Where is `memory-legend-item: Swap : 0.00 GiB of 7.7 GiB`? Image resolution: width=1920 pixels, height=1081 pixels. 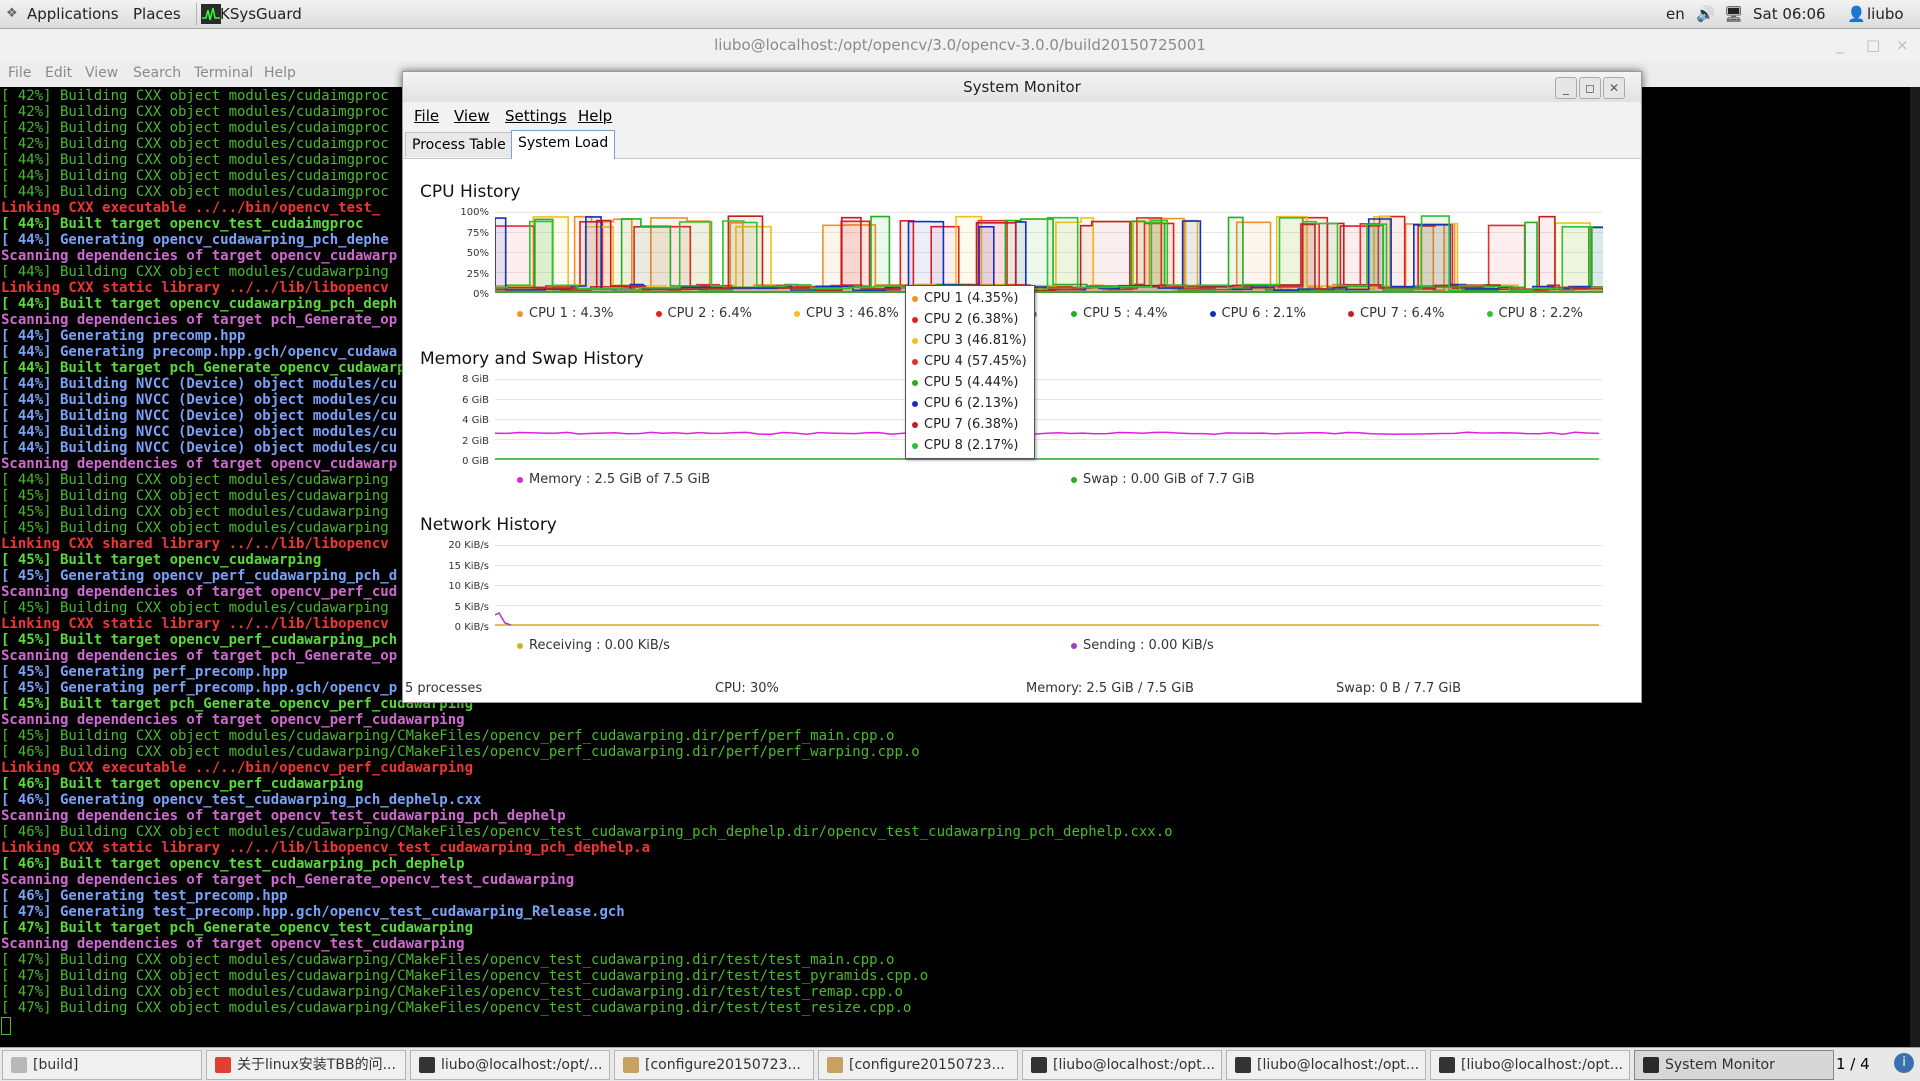
memory-legend-item: Swap : 0.00 GiB of 7.7 GiB is located at coordinates (1163, 479).